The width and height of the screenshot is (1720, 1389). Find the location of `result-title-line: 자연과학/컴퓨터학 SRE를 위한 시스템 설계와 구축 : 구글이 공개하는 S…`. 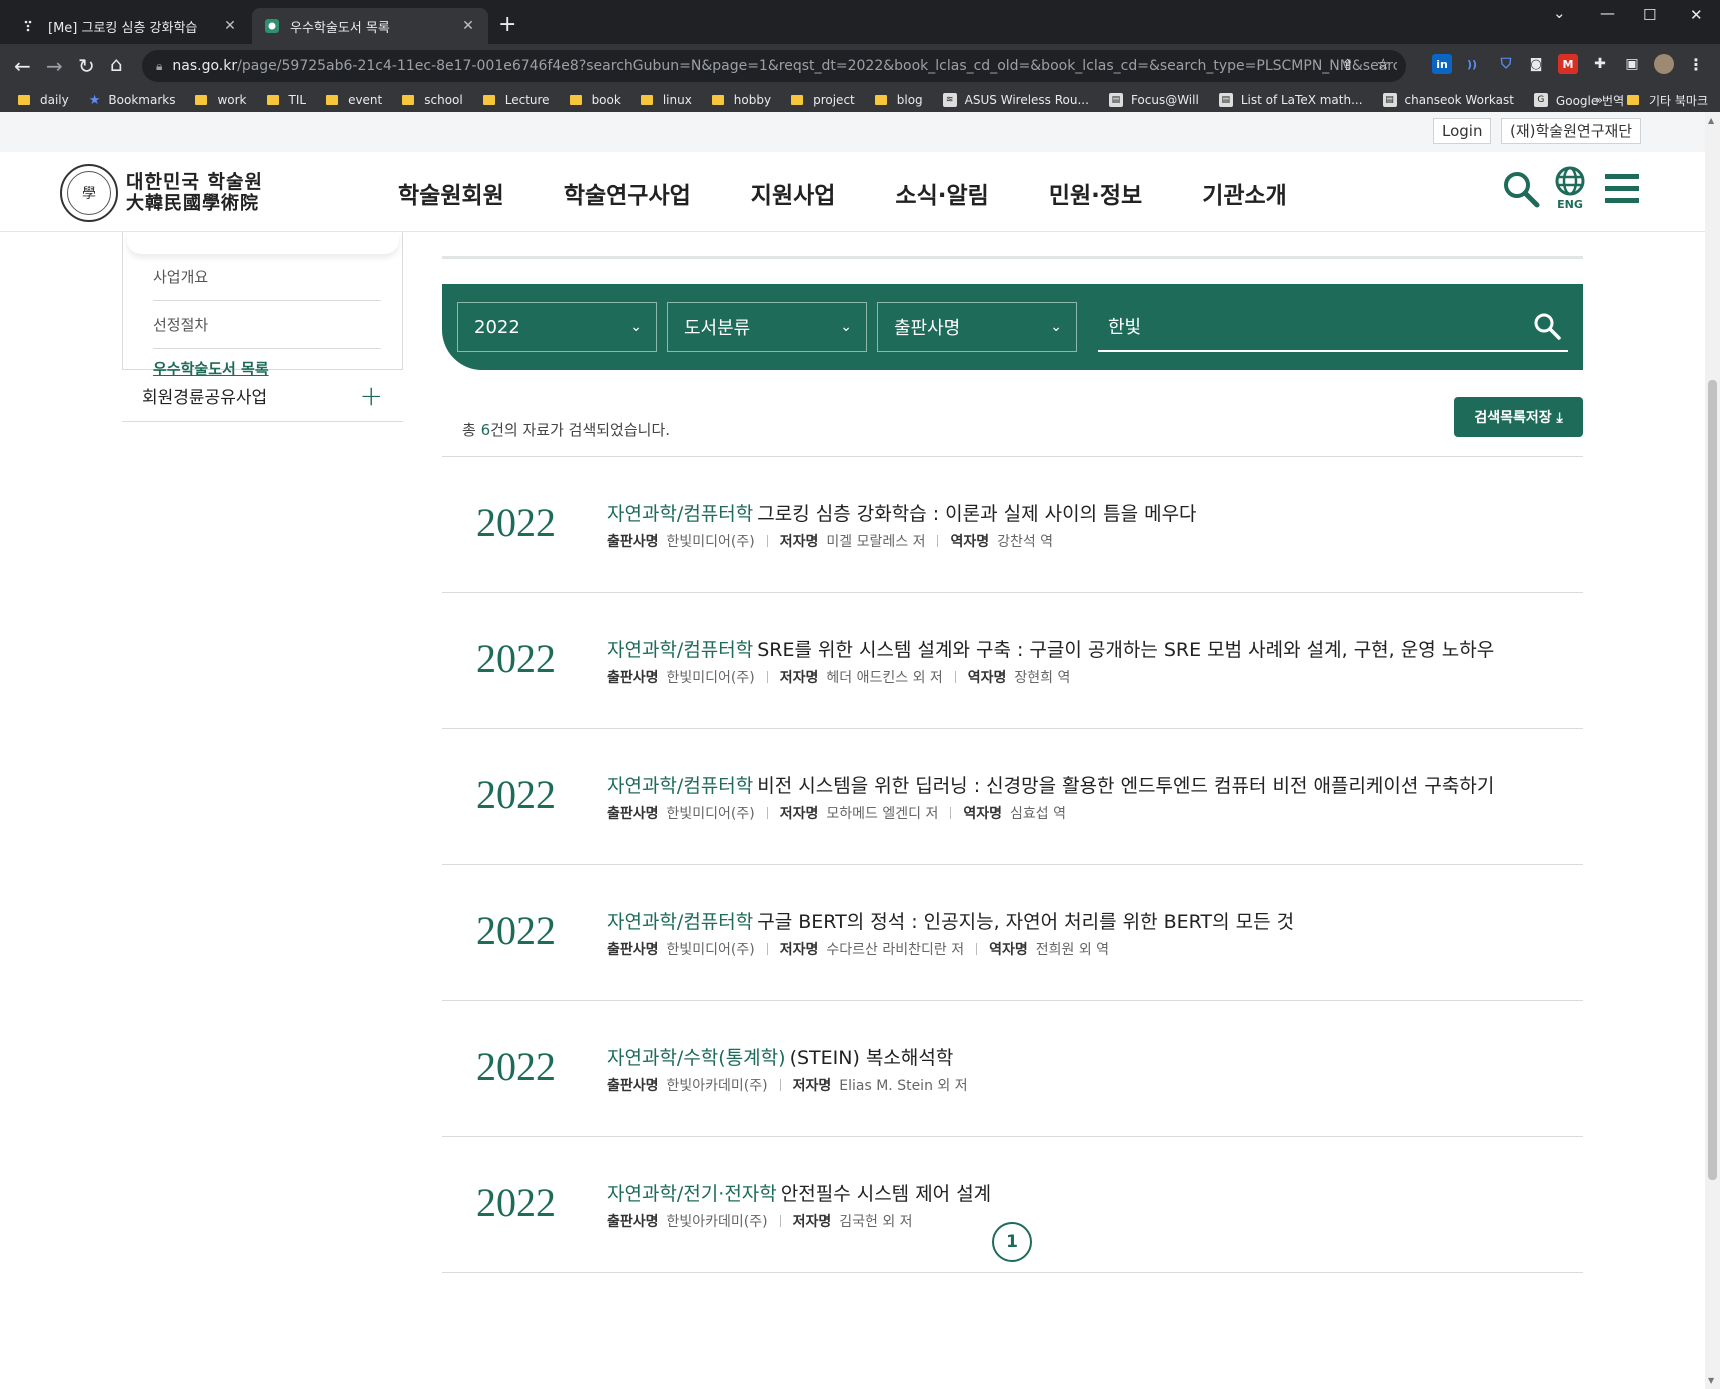

result-title-line: 자연과학/컴퓨터학 SRE를 위한 시스템 설계와 구축 : 구글이 공개하는 S… is located at coordinates (1050, 648).